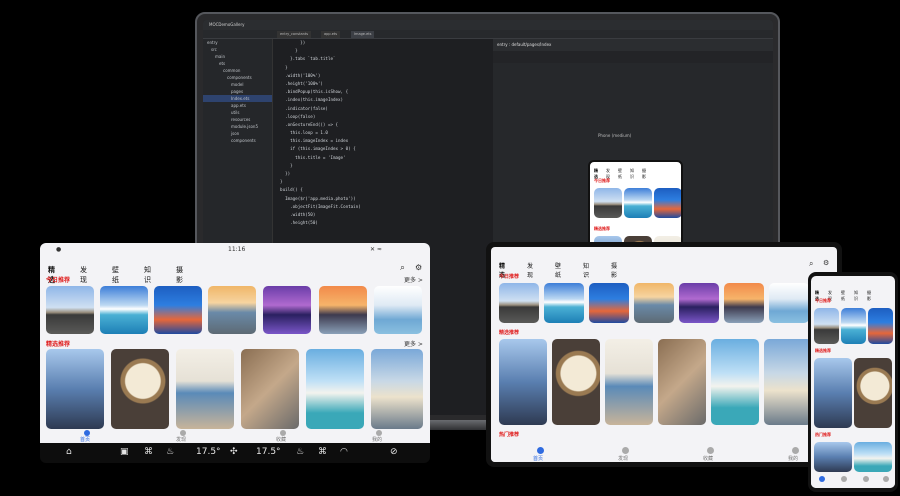 This screenshot has width=900, height=496. I want to click on tree-item: Index.ets, so click(237, 98).